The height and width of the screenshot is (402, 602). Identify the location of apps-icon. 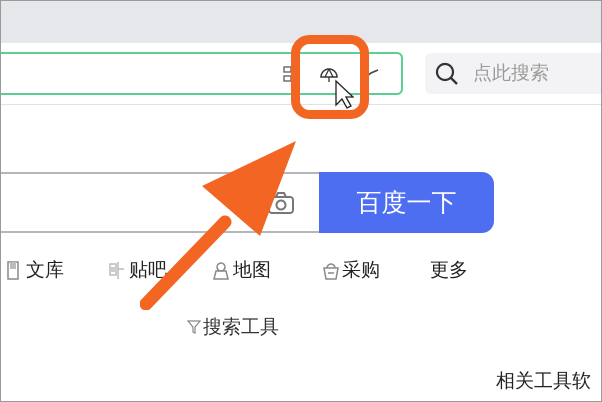
(288, 74).